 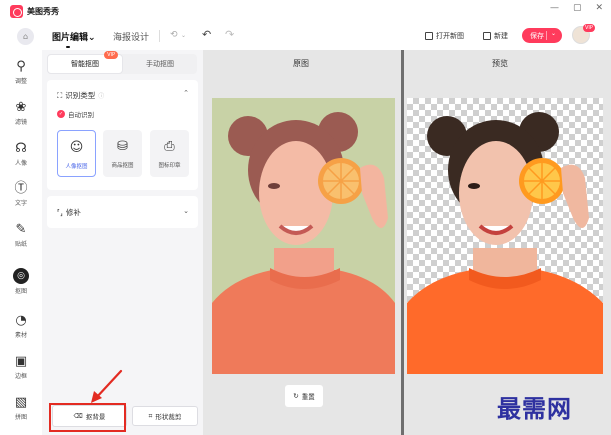 I want to click on rail-item-7: ▣ 边框, so click(x=21, y=373).